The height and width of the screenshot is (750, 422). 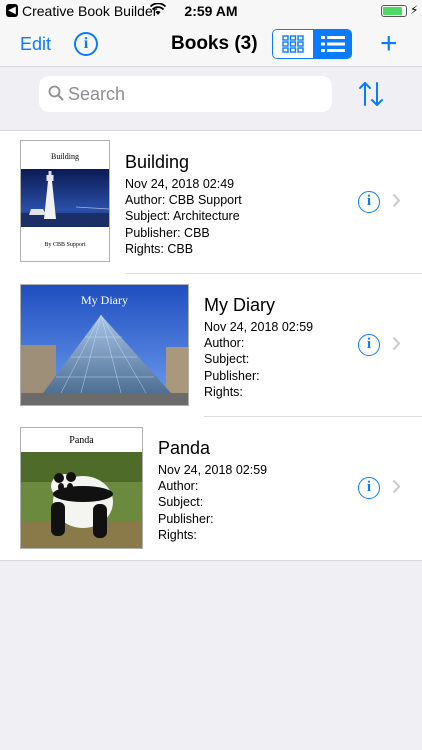 What do you see at coordinates (183, 200) in the screenshot?
I see `book-author: Author: CBB Support` at bounding box center [183, 200].